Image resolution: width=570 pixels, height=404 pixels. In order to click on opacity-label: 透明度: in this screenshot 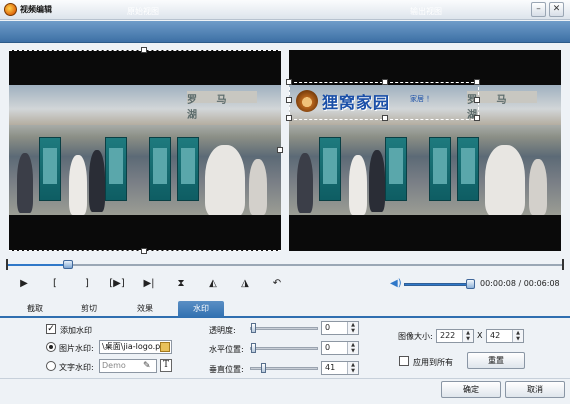, I will do `click(222, 330)`.